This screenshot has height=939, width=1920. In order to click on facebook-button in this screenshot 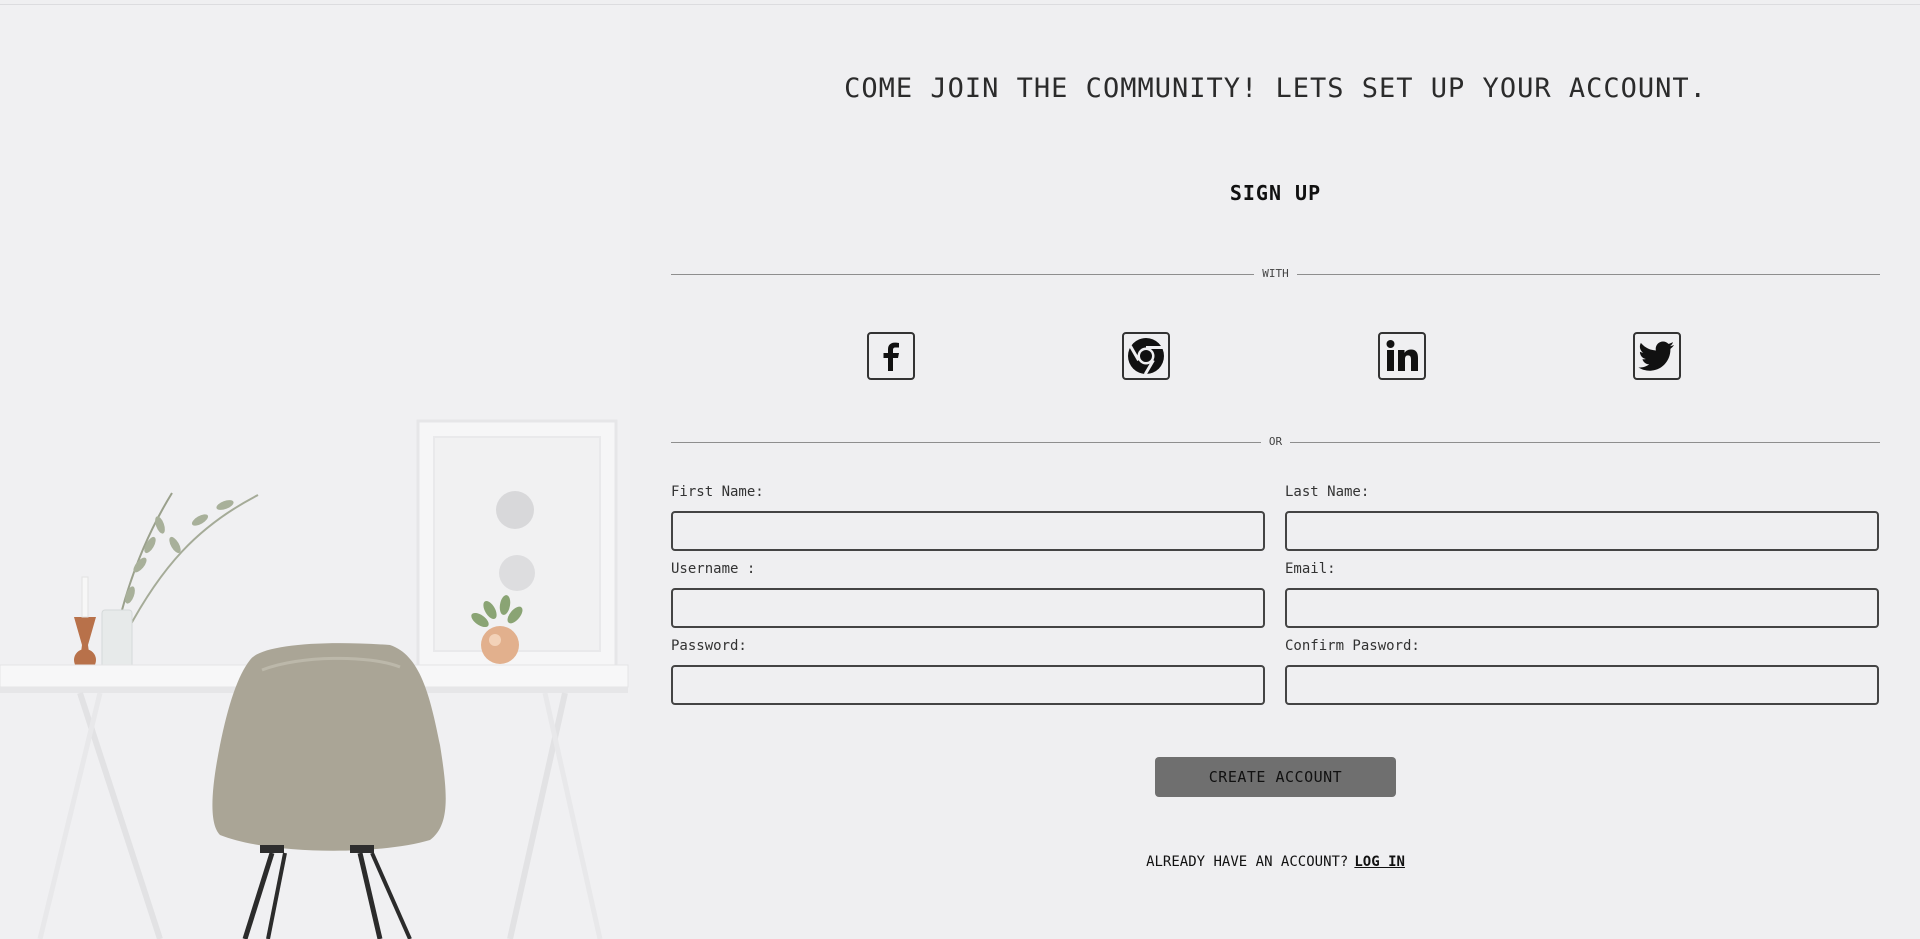, I will do `click(891, 356)`.